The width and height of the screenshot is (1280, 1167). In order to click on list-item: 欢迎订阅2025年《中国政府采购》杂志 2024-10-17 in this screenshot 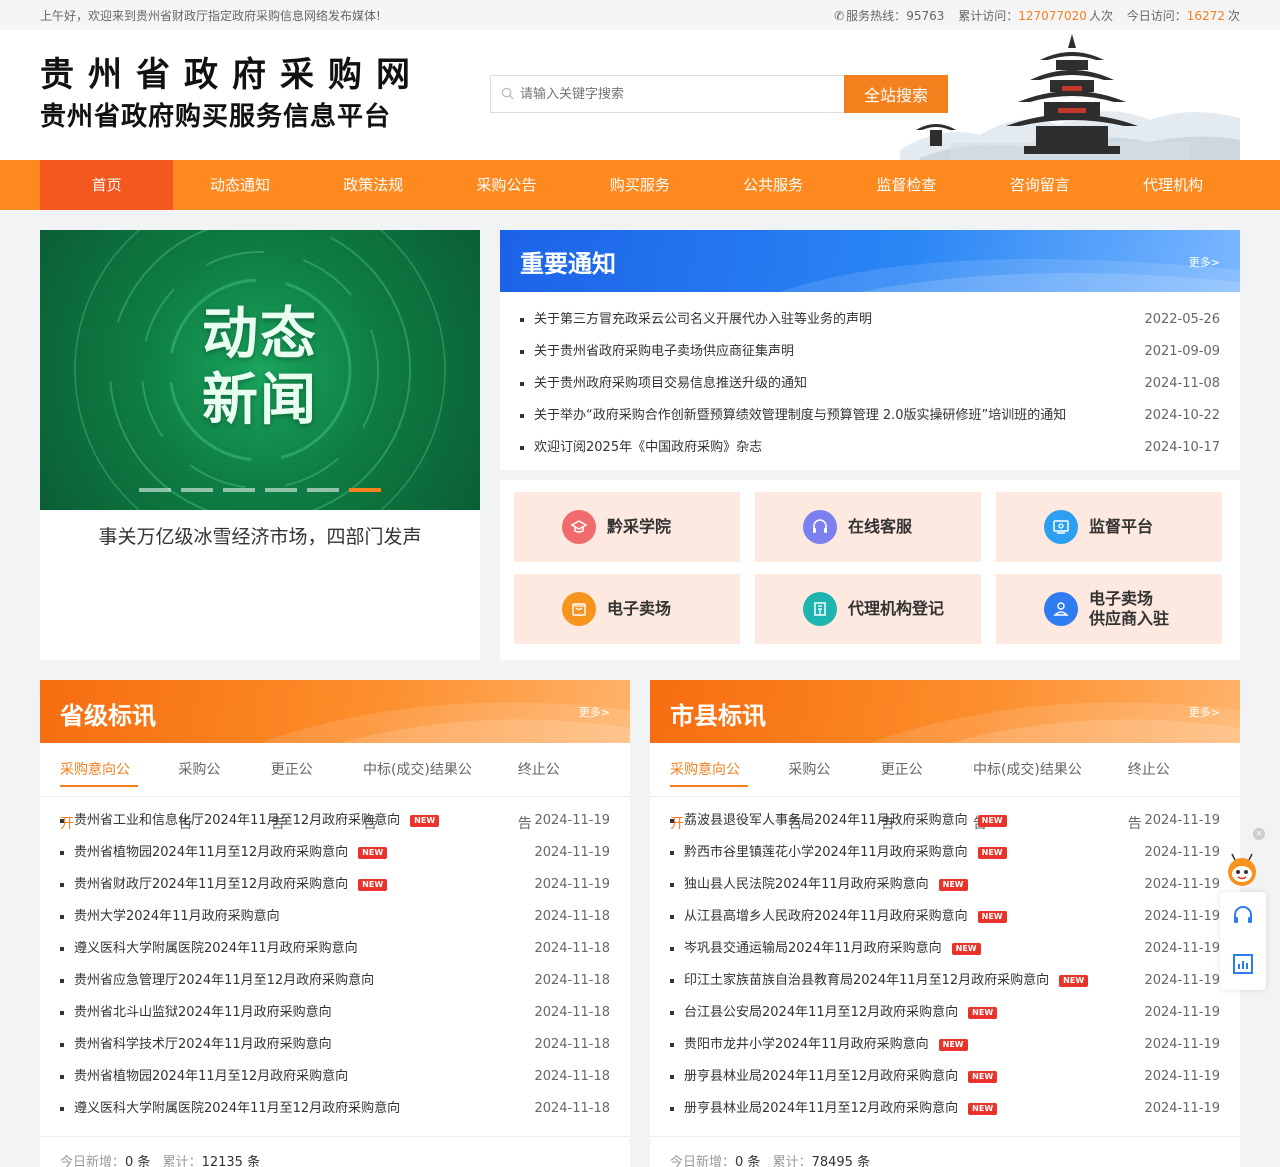, I will do `click(870, 448)`.